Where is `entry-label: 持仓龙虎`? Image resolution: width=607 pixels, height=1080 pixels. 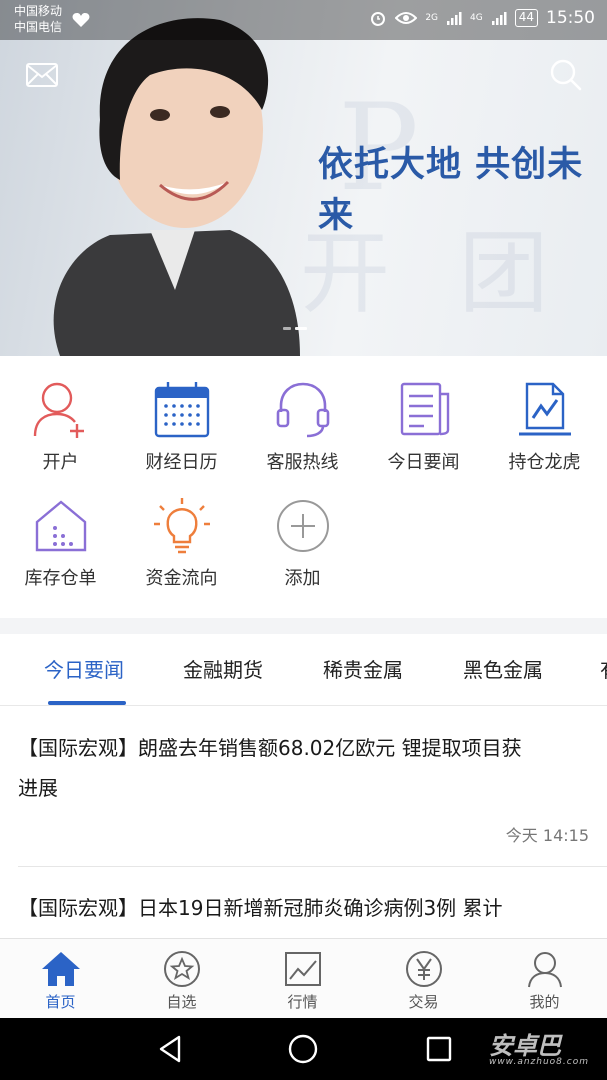 entry-label: 持仓龙虎 is located at coordinates (544, 462).